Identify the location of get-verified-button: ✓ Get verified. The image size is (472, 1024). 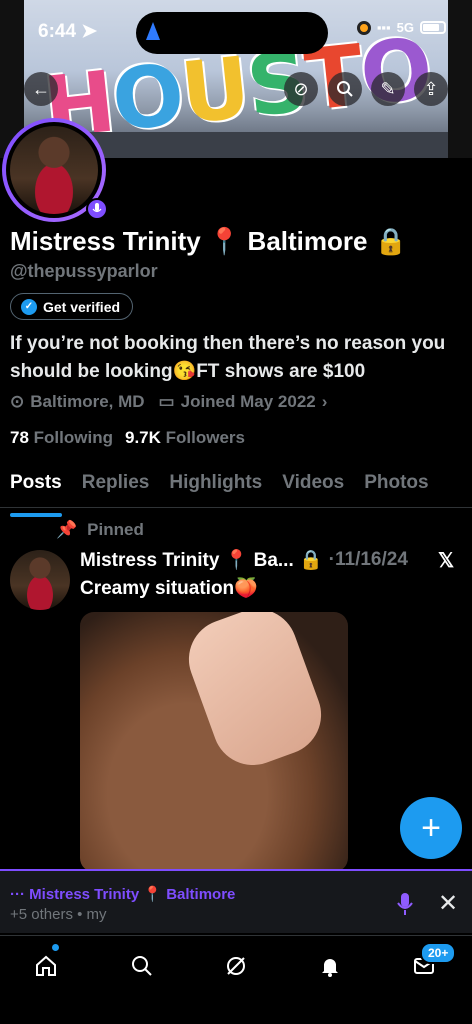
(72, 306).